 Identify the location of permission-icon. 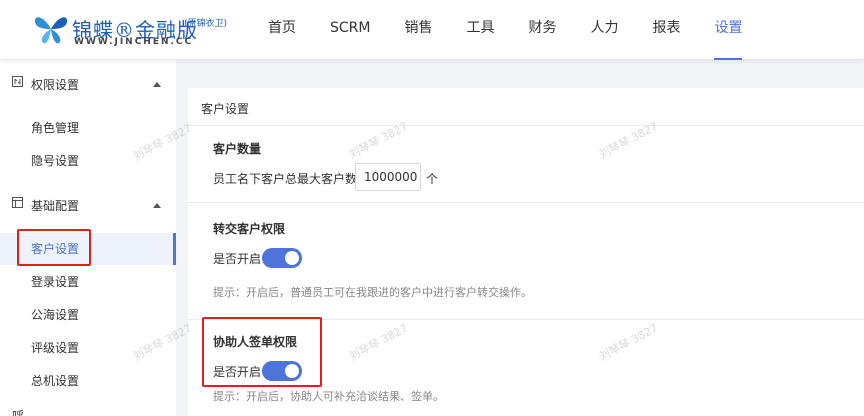
(17, 83).